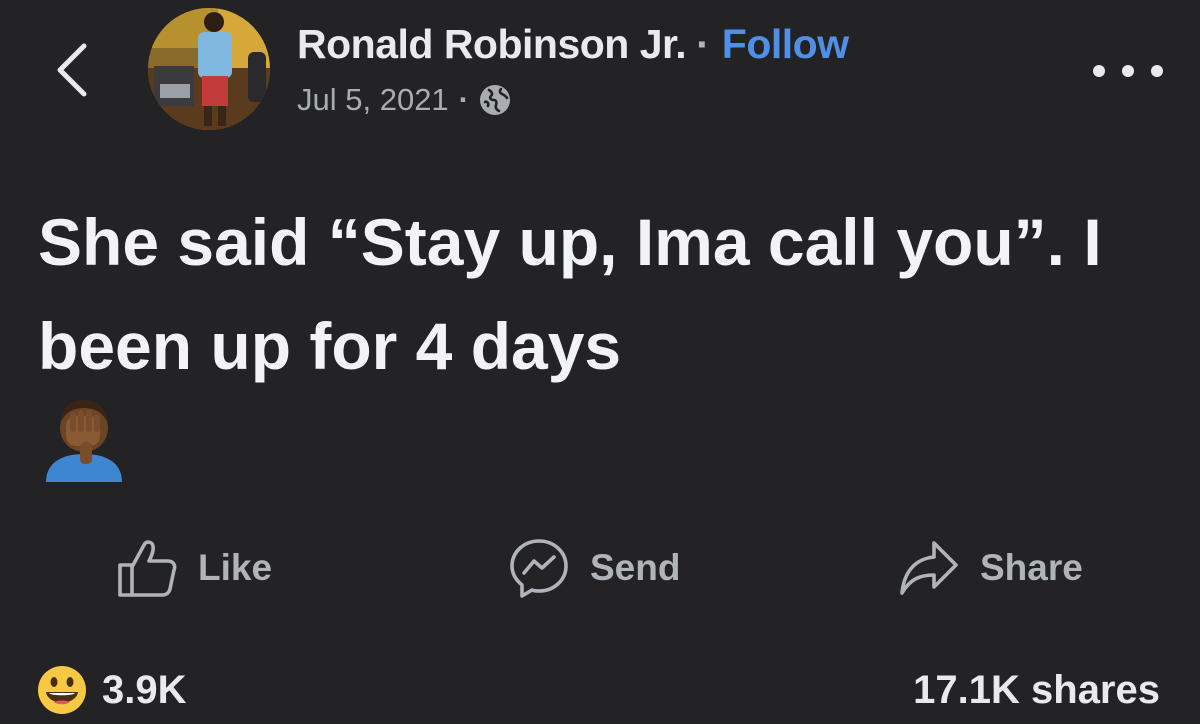 The height and width of the screenshot is (724, 1200). I want to click on back-button, so click(72, 70).